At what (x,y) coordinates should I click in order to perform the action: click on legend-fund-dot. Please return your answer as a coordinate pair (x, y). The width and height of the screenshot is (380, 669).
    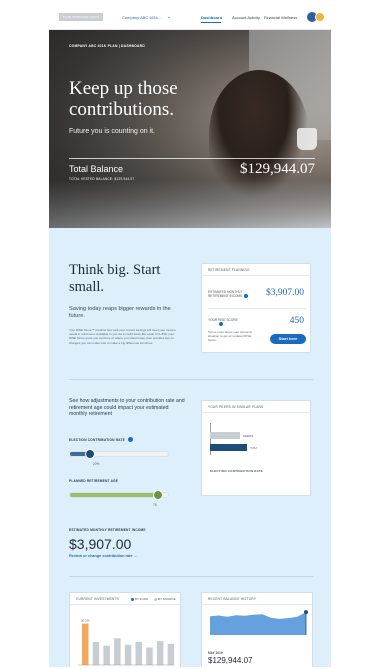
    Looking at the image, I should click on (132, 599).